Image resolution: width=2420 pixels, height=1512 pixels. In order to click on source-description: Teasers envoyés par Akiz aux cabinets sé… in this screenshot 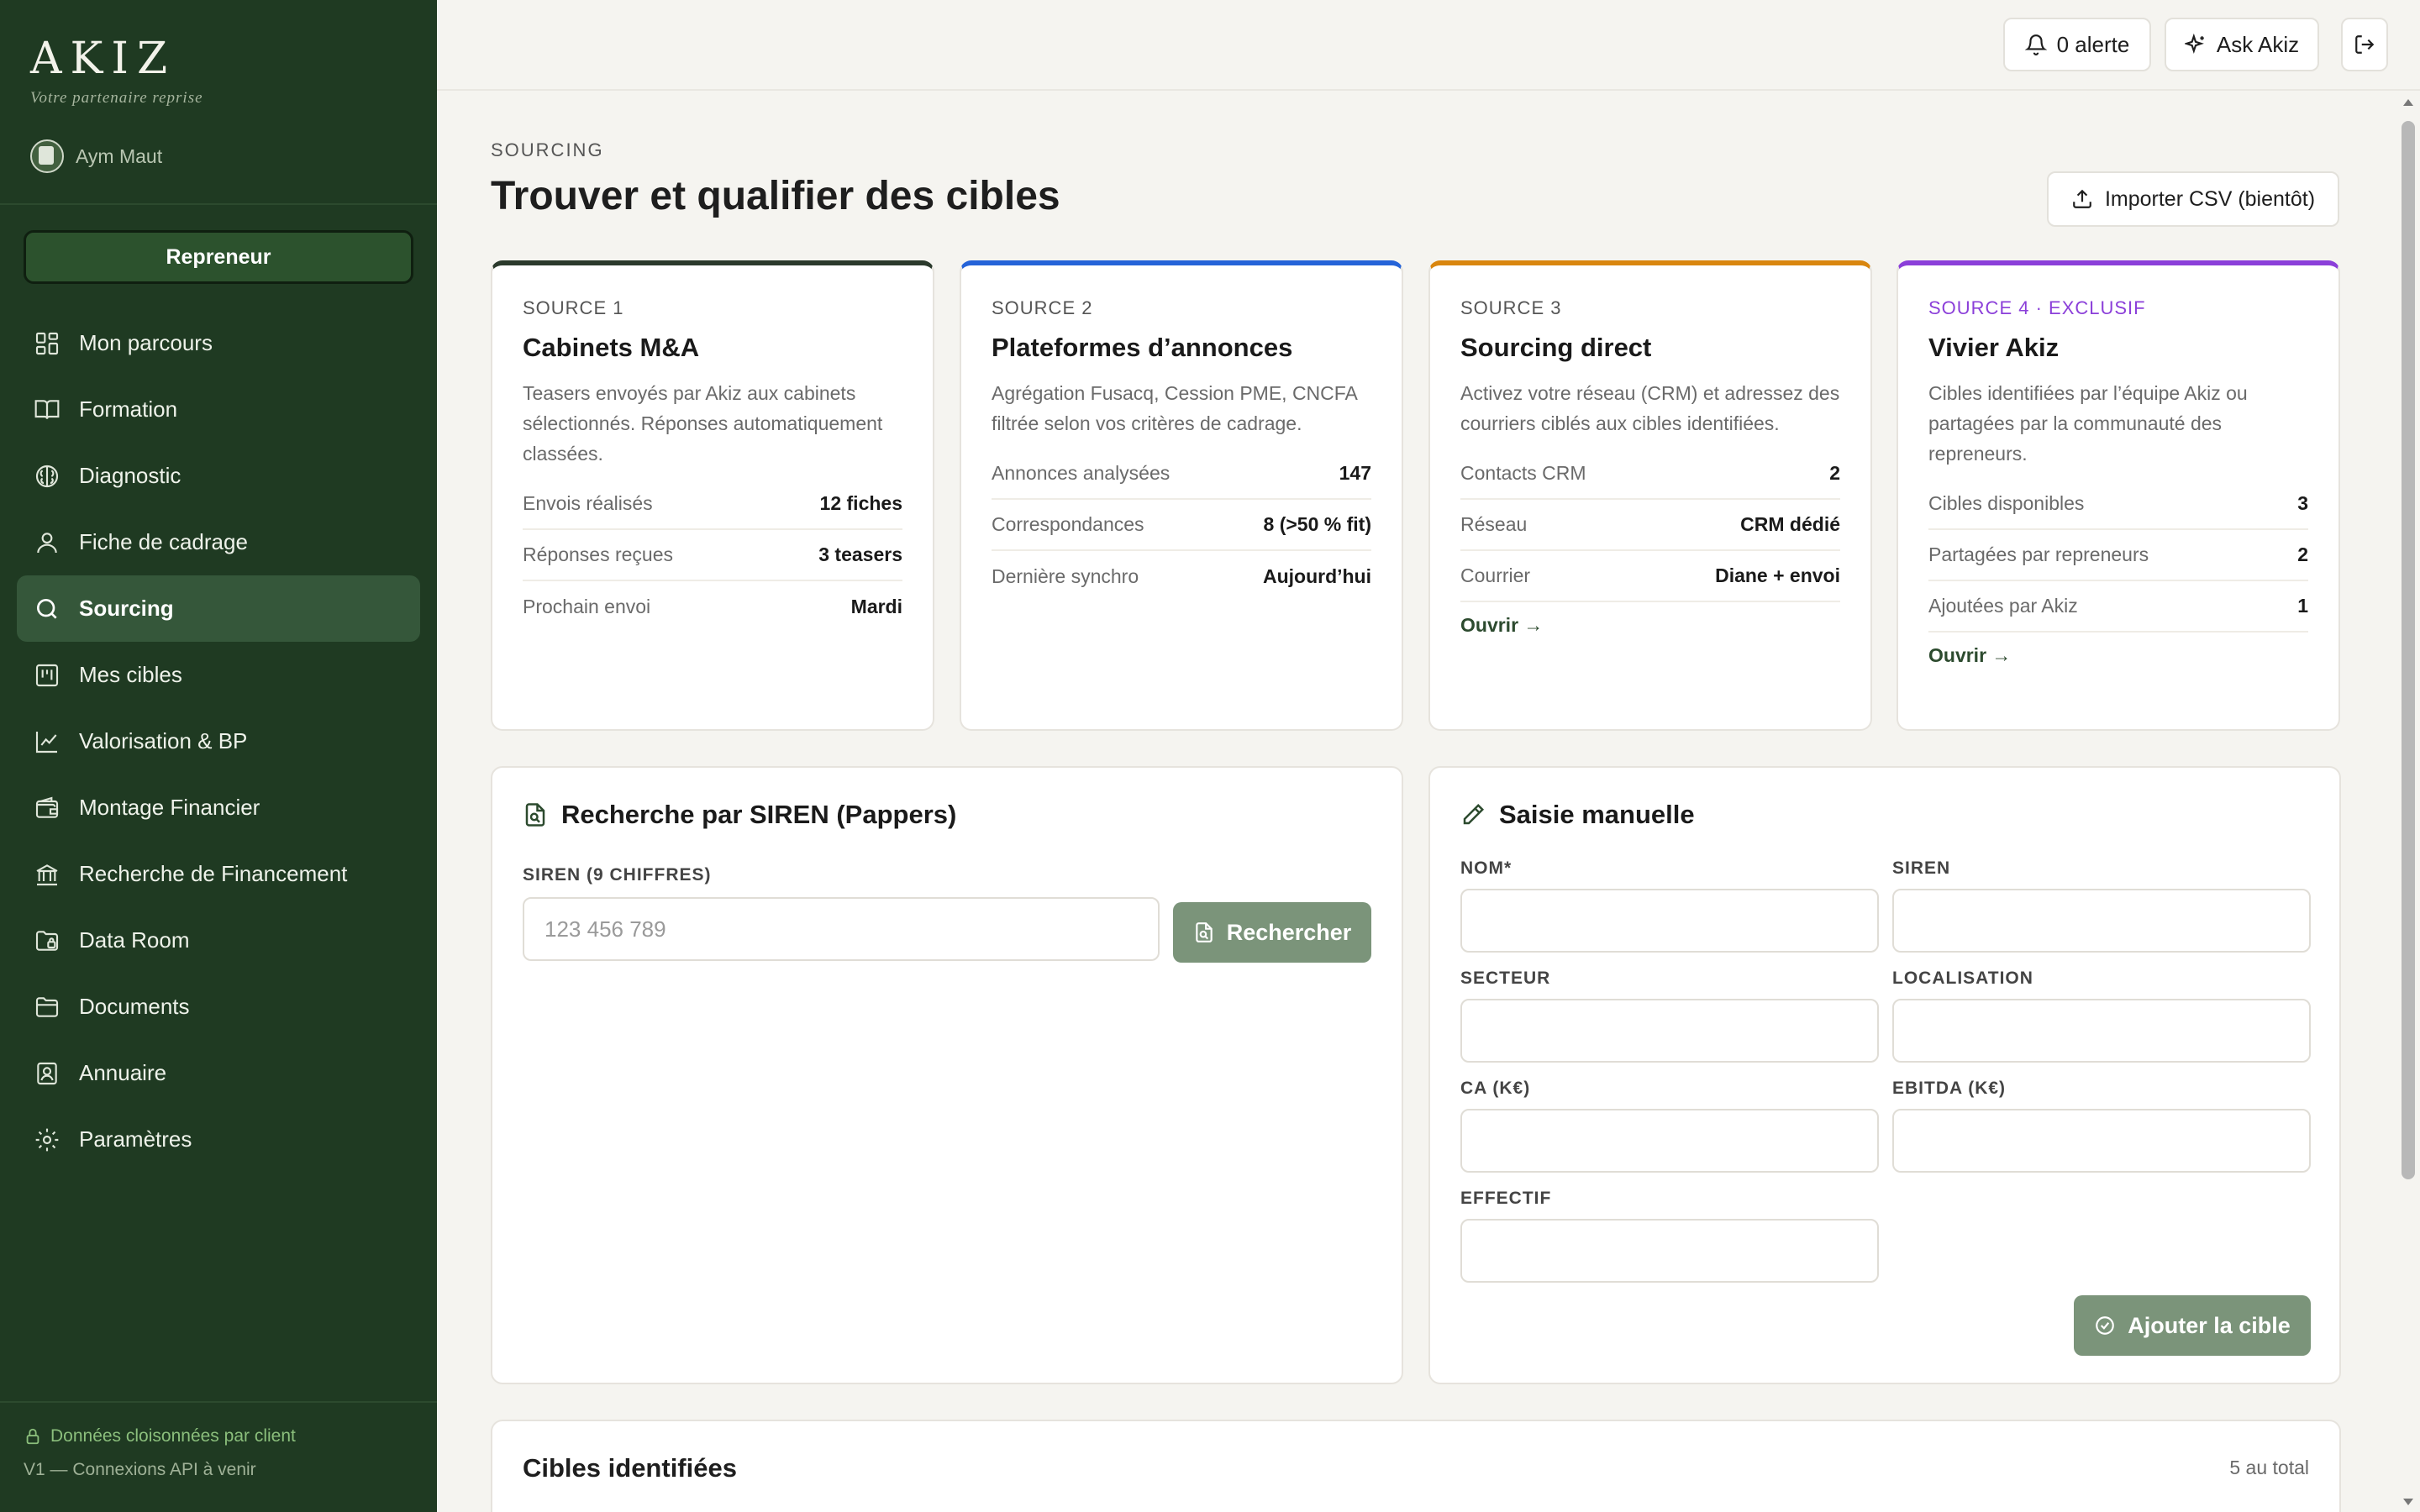, I will do `click(703, 423)`.